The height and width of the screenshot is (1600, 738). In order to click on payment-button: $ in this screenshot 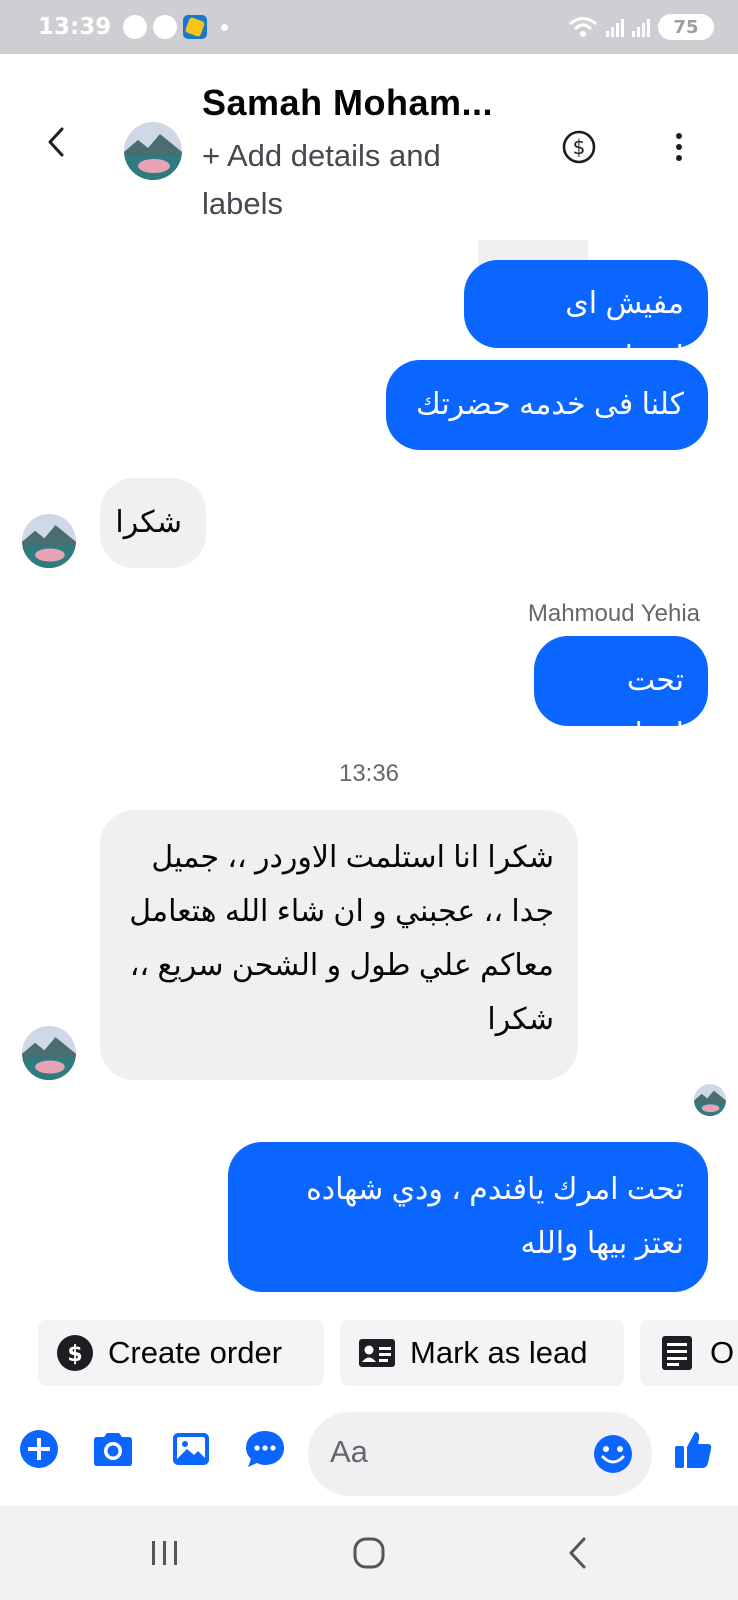, I will do `click(579, 147)`.